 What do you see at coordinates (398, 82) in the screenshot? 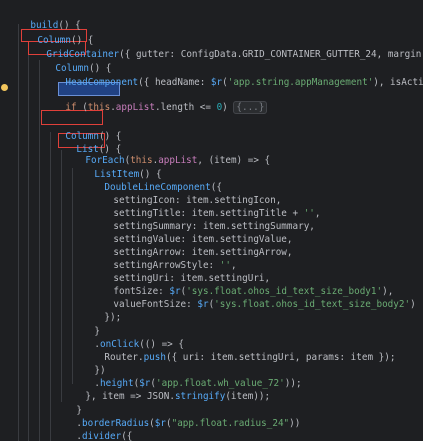
I see `code-token: ), isActive:` at bounding box center [398, 82].